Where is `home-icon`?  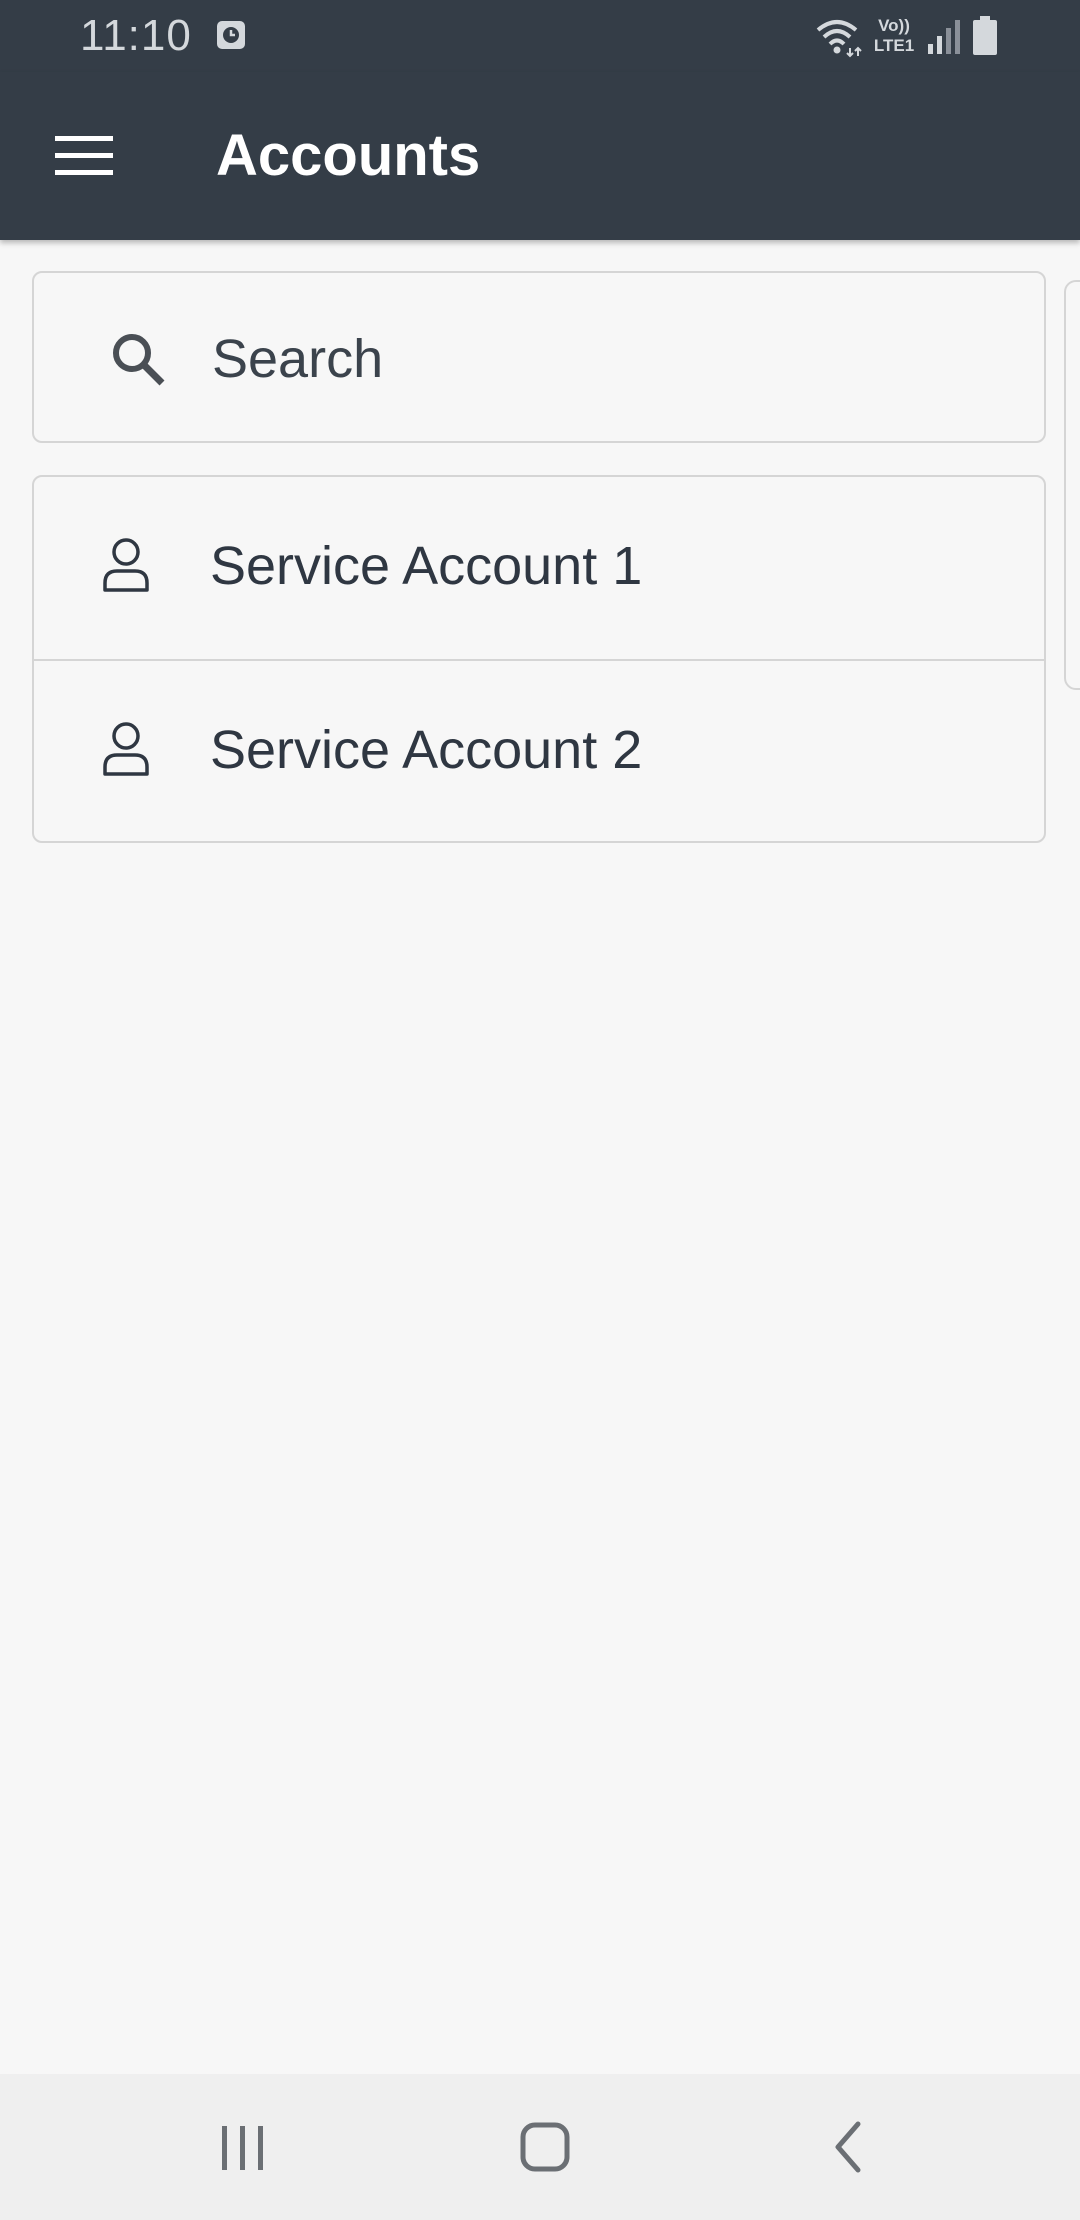
home-icon is located at coordinates (545, 2147).